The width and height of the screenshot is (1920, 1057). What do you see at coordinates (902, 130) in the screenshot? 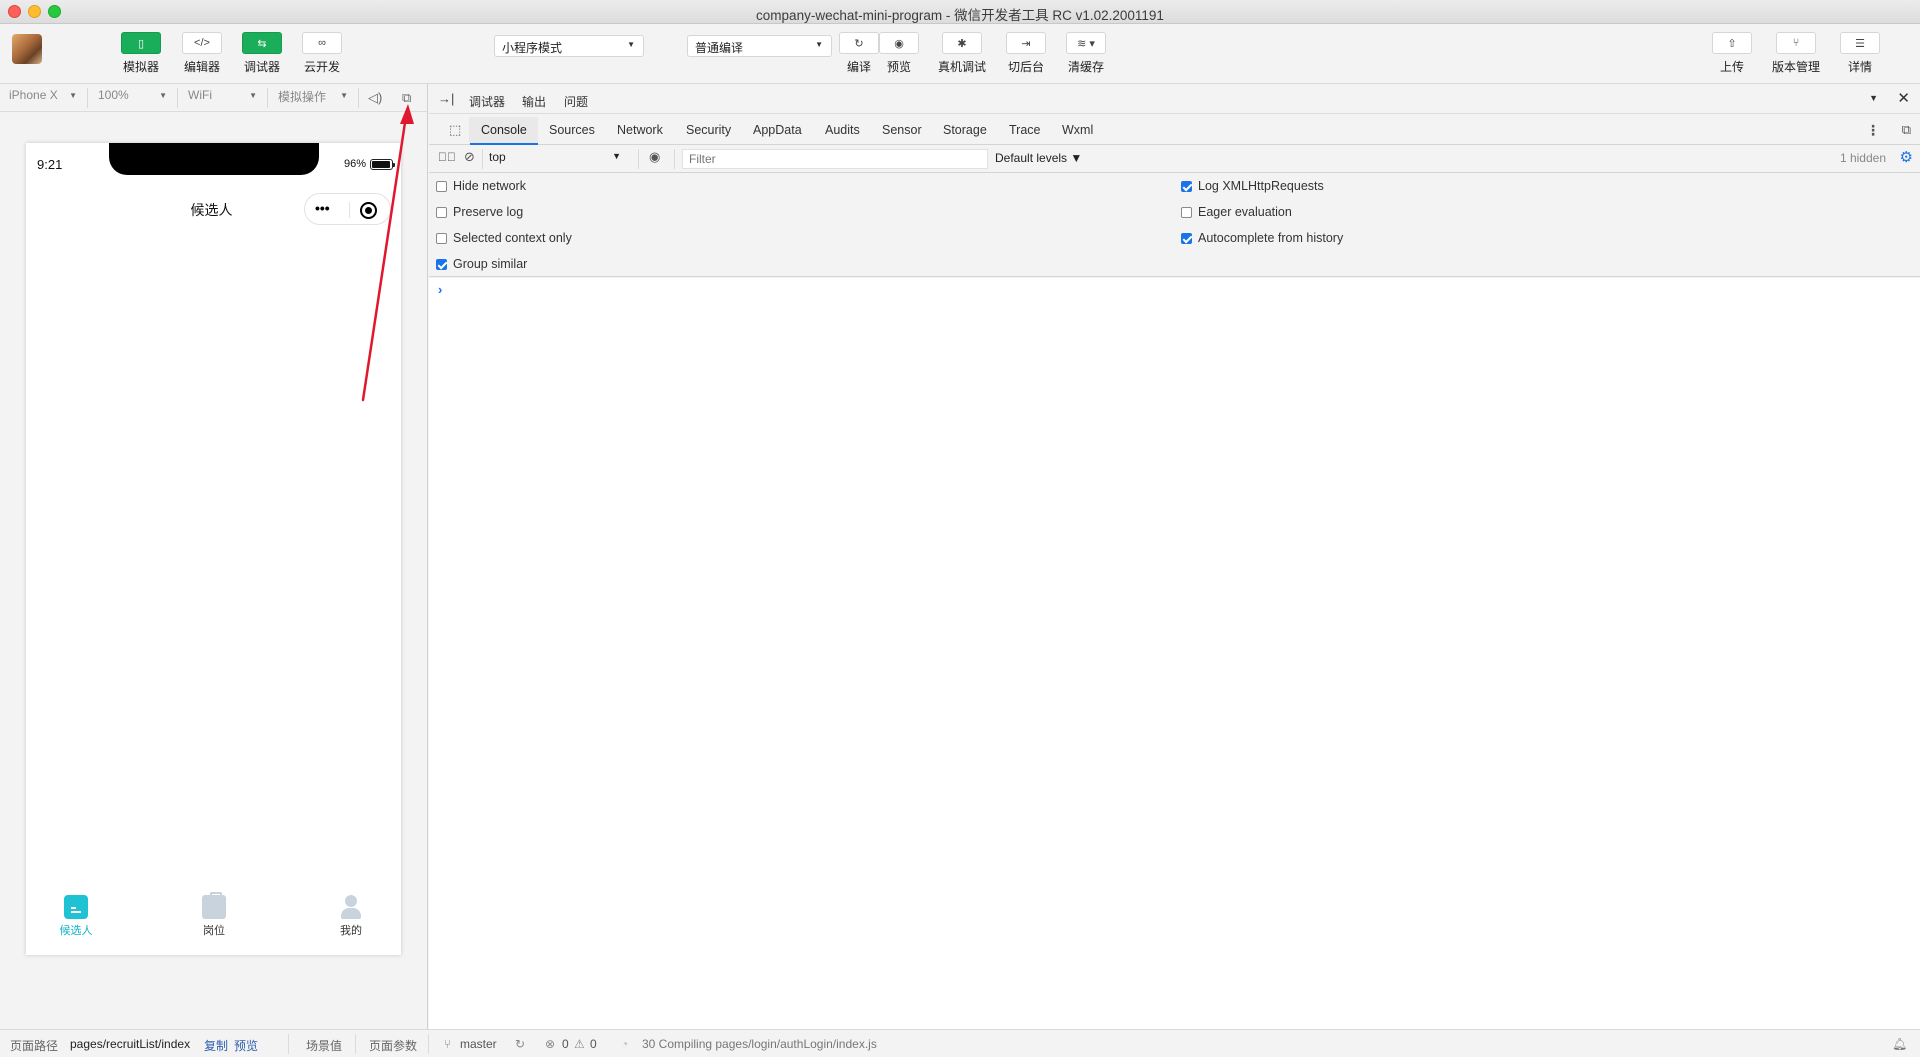
I see `tab-sensor: Sensor` at bounding box center [902, 130].